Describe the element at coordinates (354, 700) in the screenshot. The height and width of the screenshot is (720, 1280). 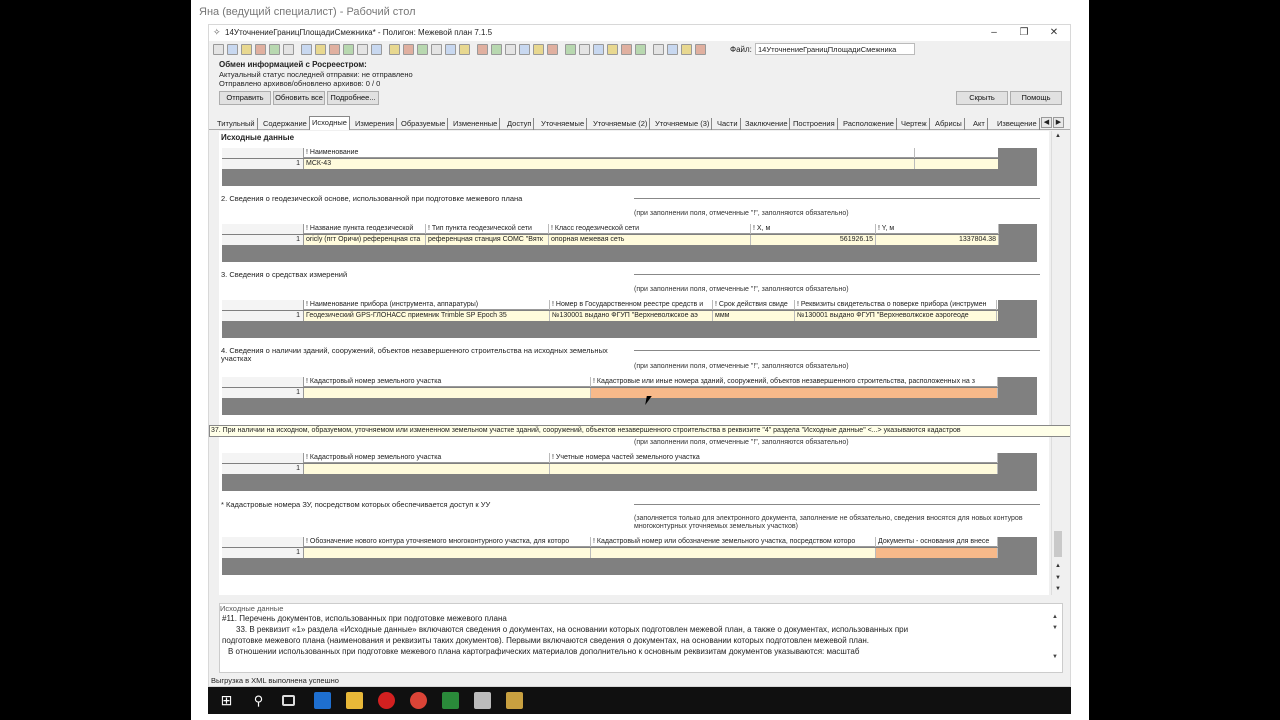
I see `explorer-icon` at that location.